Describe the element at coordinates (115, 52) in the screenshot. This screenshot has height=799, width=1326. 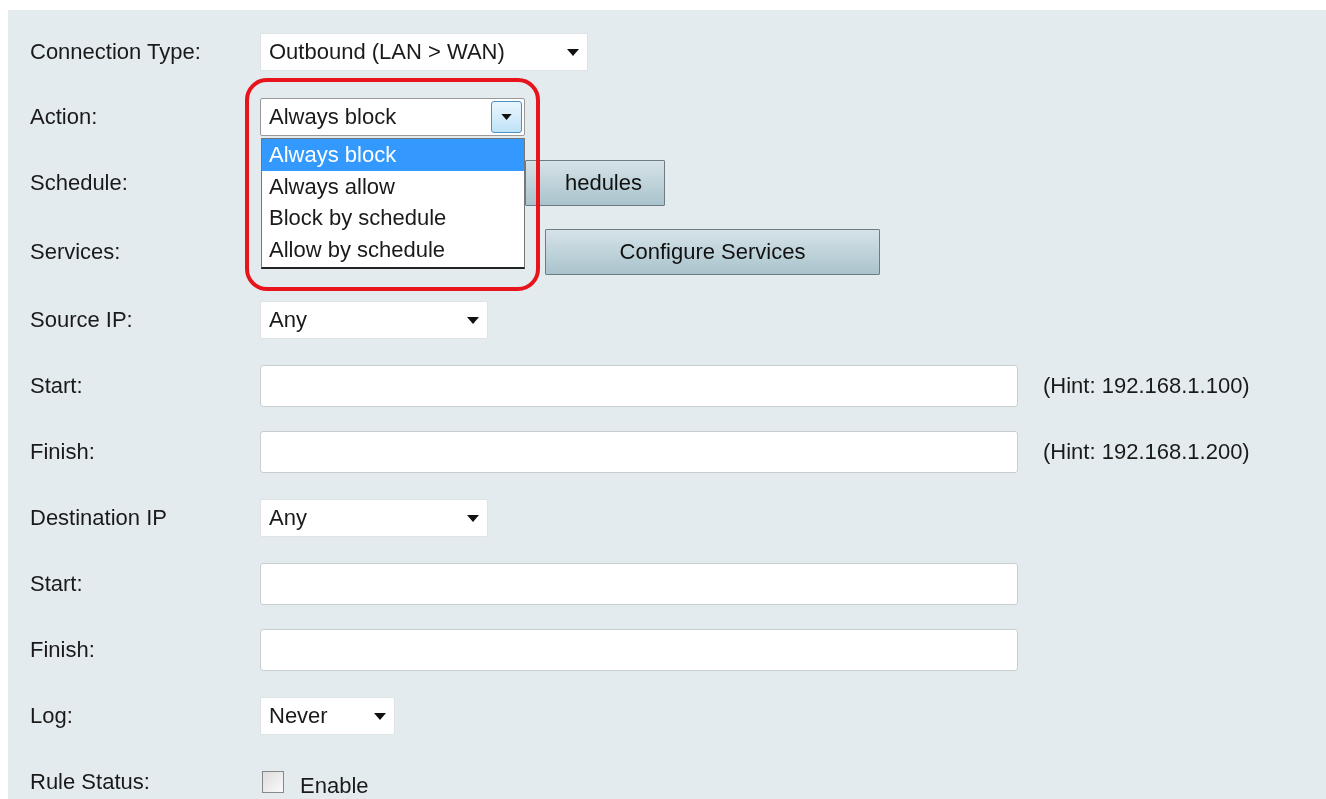
I see `field-label: Connection Type:` at that location.